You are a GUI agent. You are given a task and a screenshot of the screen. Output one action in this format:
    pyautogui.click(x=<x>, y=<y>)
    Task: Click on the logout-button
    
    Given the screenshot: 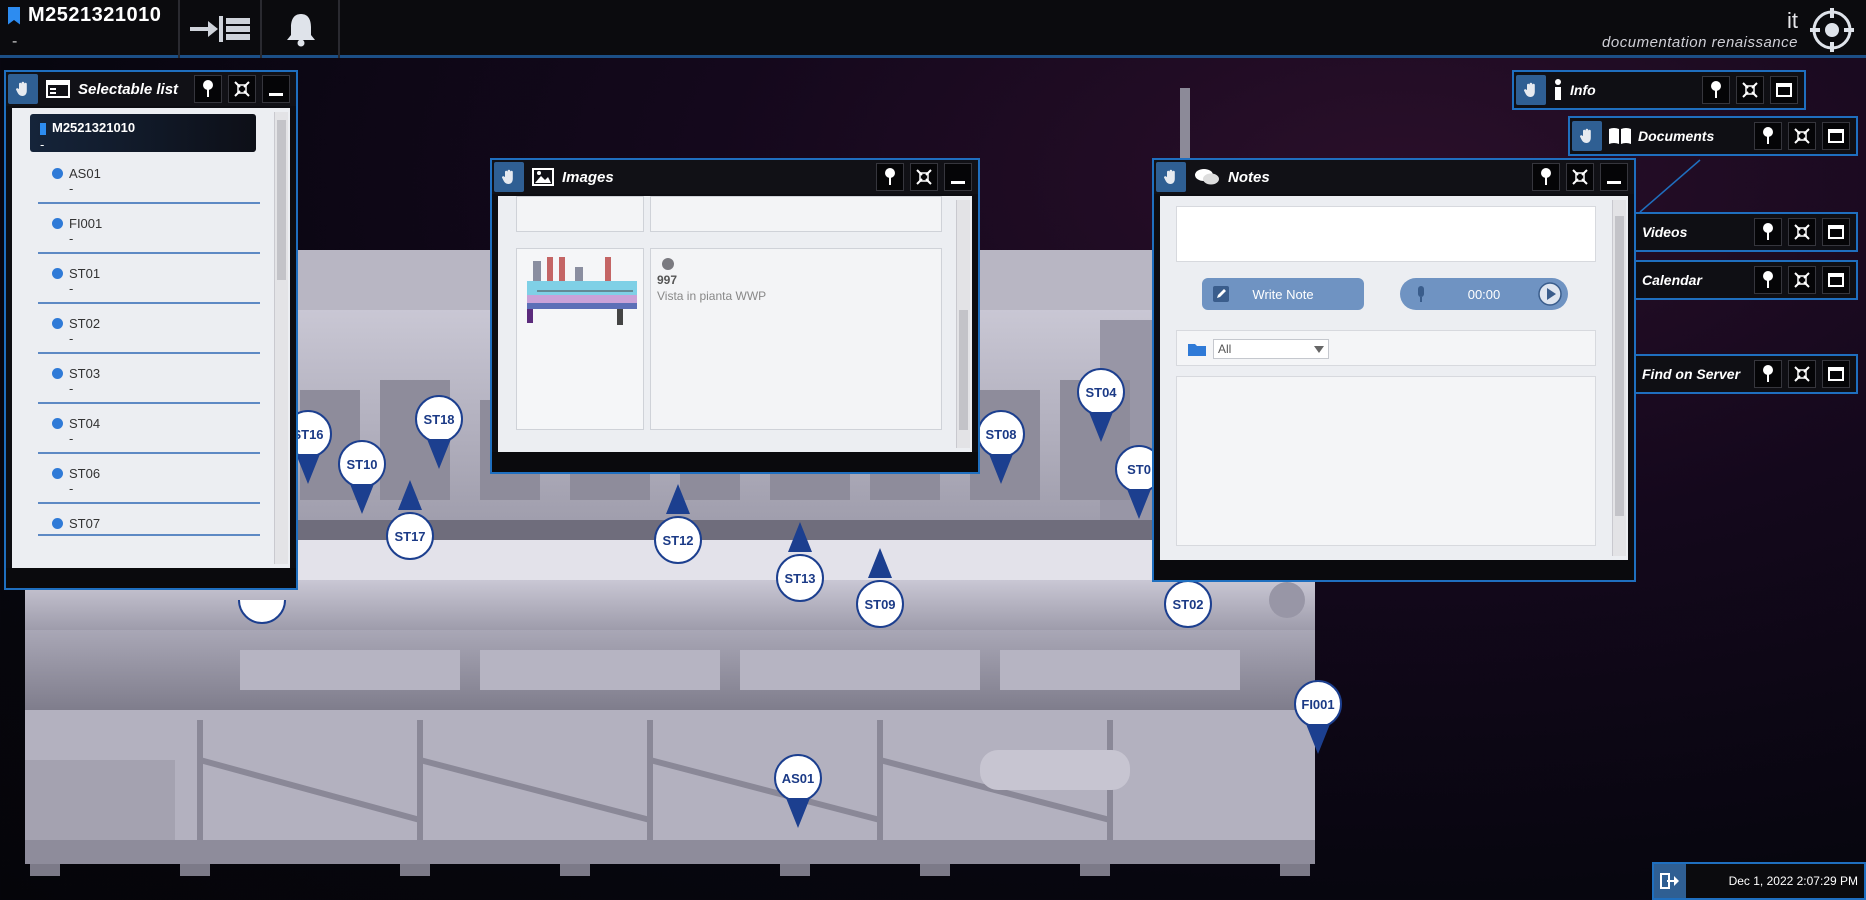 What is the action you would take?
    pyautogui.click(x=1670, y=881)
    